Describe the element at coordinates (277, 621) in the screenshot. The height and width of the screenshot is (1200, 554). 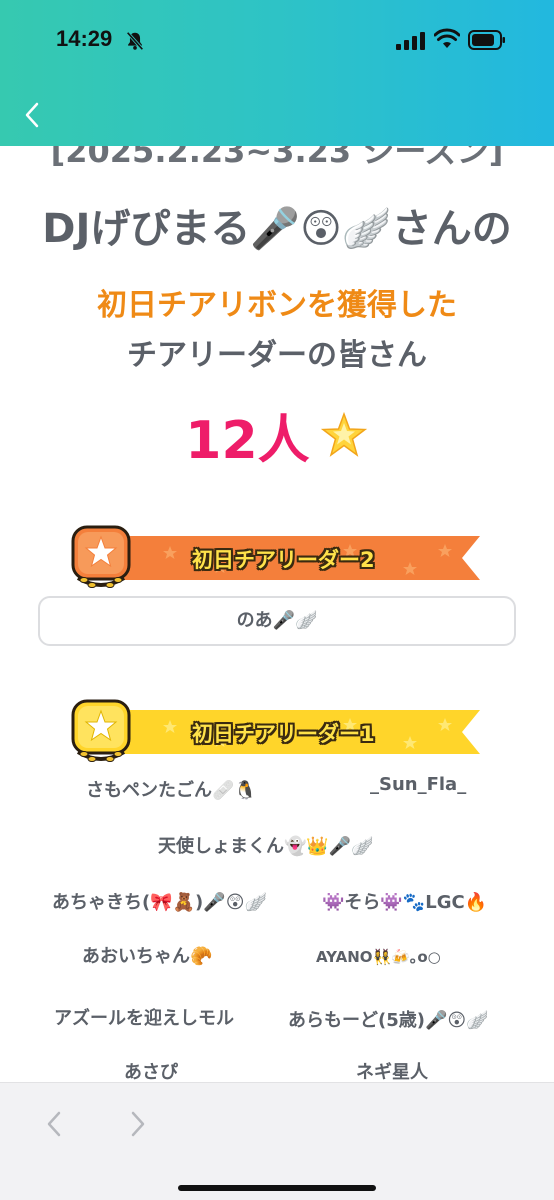
I see `tier2-member: のあ🎤🪽` at that location.